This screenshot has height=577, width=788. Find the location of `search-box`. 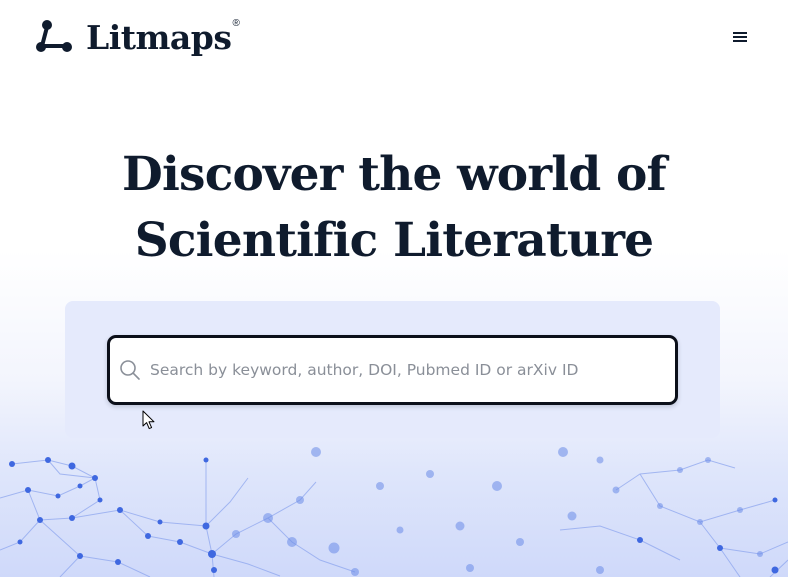

search-box is located at coordinates (392, 370).